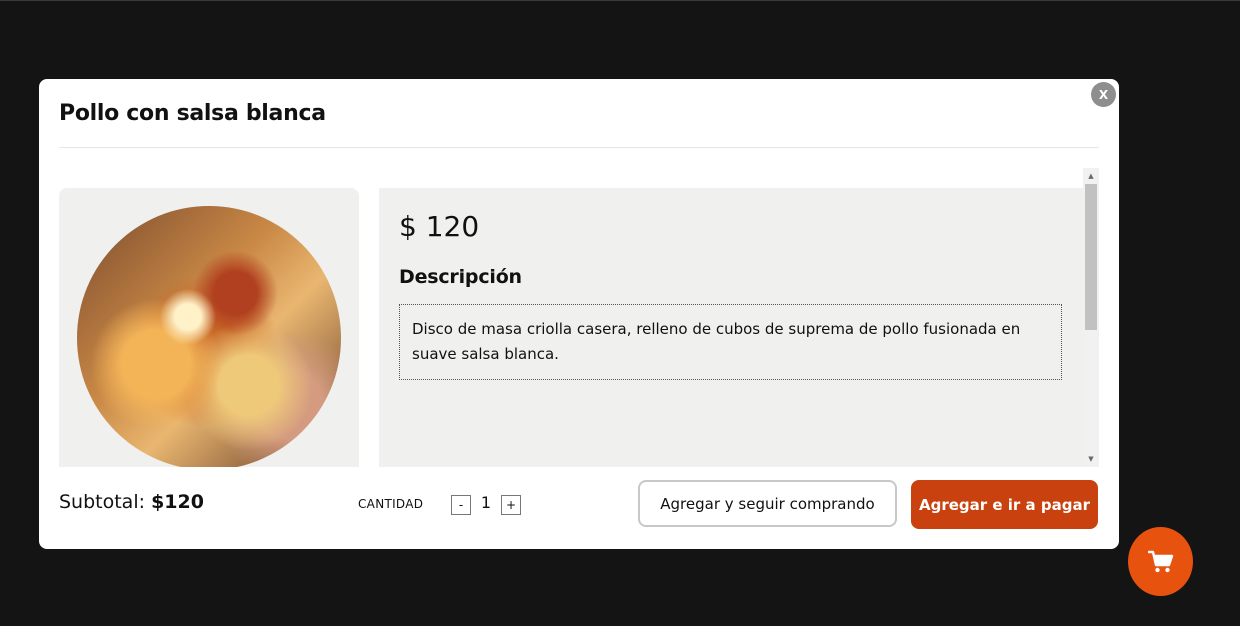 The width and height of the screenshot is (1240, 626). I want to click on subtotal: Subtotal: $120, so click(131, 502).